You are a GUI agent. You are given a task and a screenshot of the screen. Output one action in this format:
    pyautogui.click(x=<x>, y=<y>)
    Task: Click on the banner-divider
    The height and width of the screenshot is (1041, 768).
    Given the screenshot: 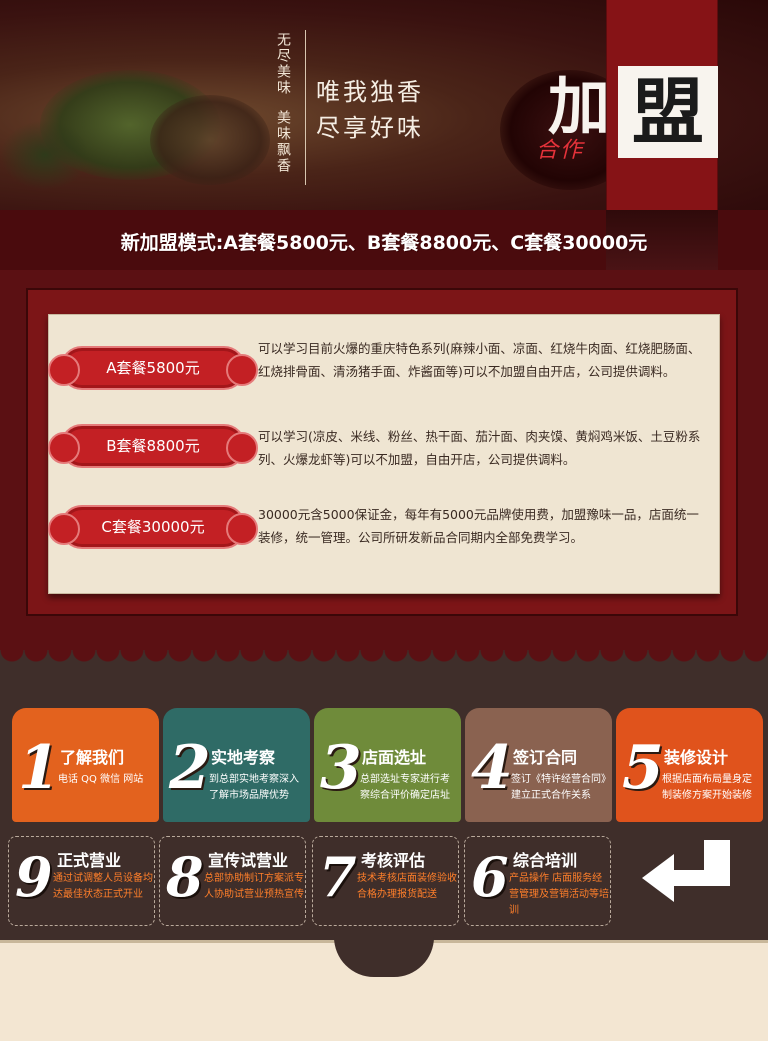 What is the action you would take?
    pyautogui.click(x=305, y=107)
    